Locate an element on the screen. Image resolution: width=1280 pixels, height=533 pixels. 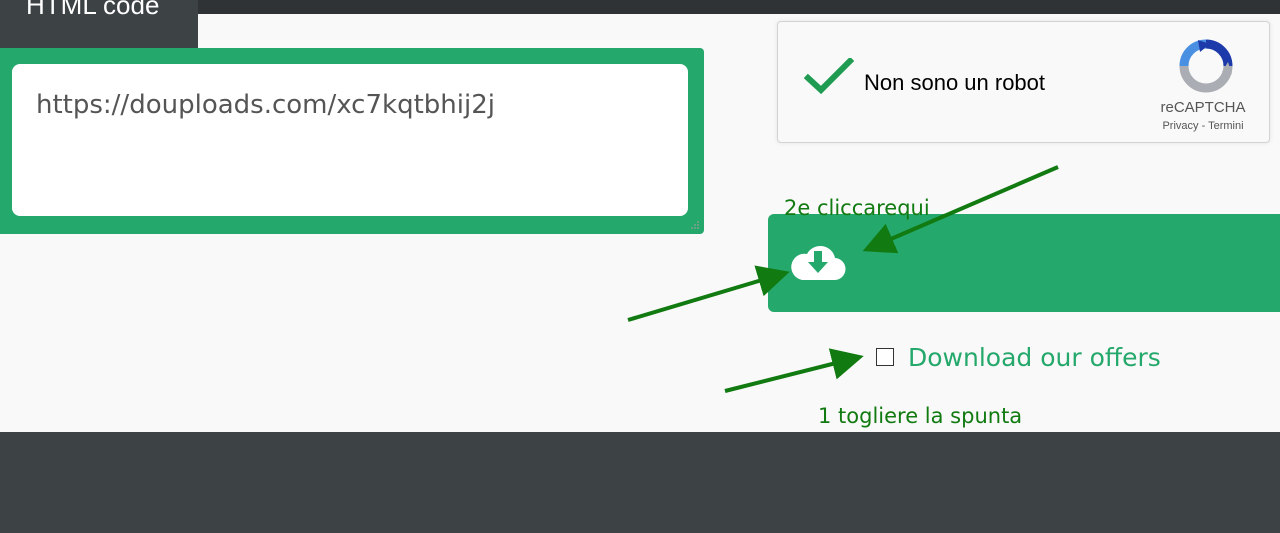
offers-row: Download our offers is located at coordinates (1018, 357).